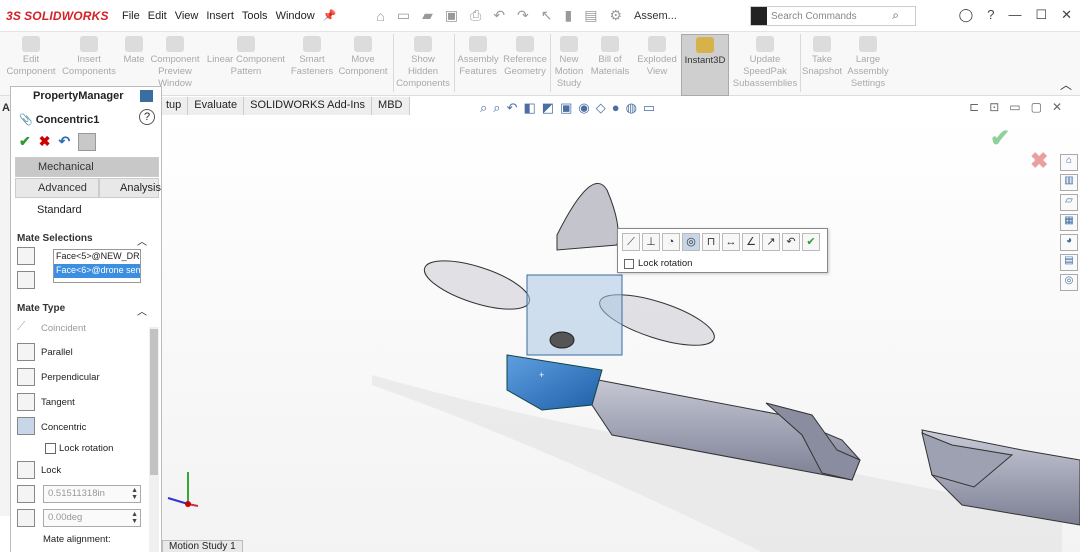 The height and width of the screenshot is (552, 1080). Describe the element at coordinates (308, 106) in the screenshot. I see `tab-solidworks-addins: SOLIDWORKS Add-Ins` at that location.